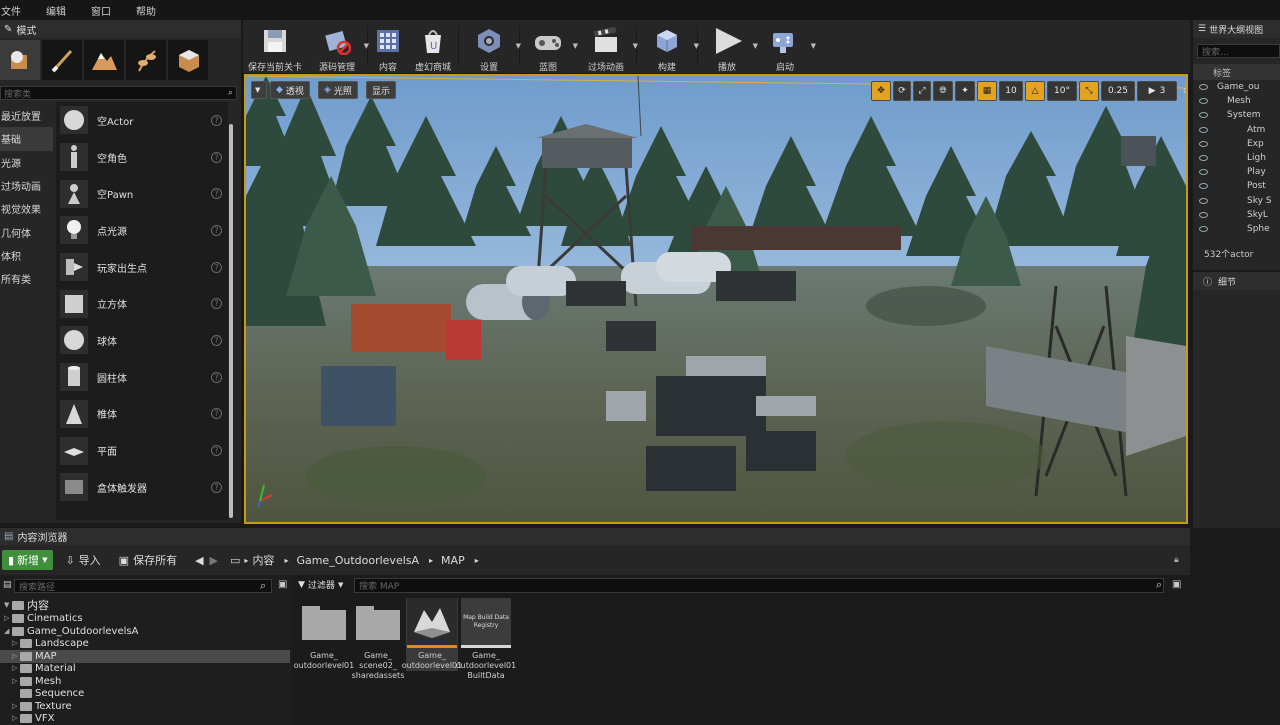  Describe the element at coordinates (607, 46) in the screenshot. I see `cinematics-button: 过场动画 ▼` at that location.